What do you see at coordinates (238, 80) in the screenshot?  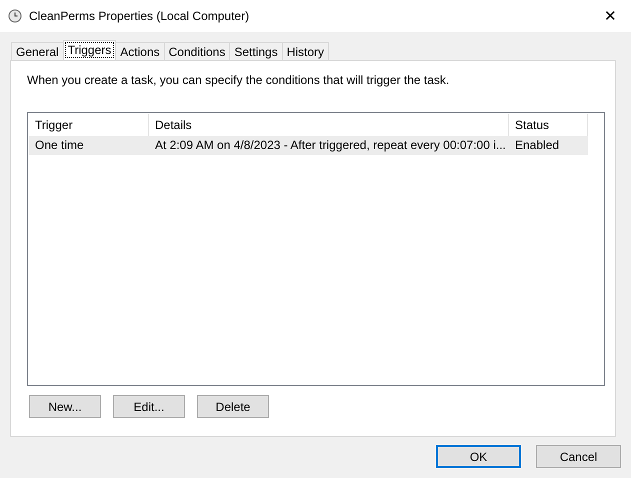 I see `description-text: When you create a task, you can specify the conditions that will trigger the task.` at bounding box center [238, 80].